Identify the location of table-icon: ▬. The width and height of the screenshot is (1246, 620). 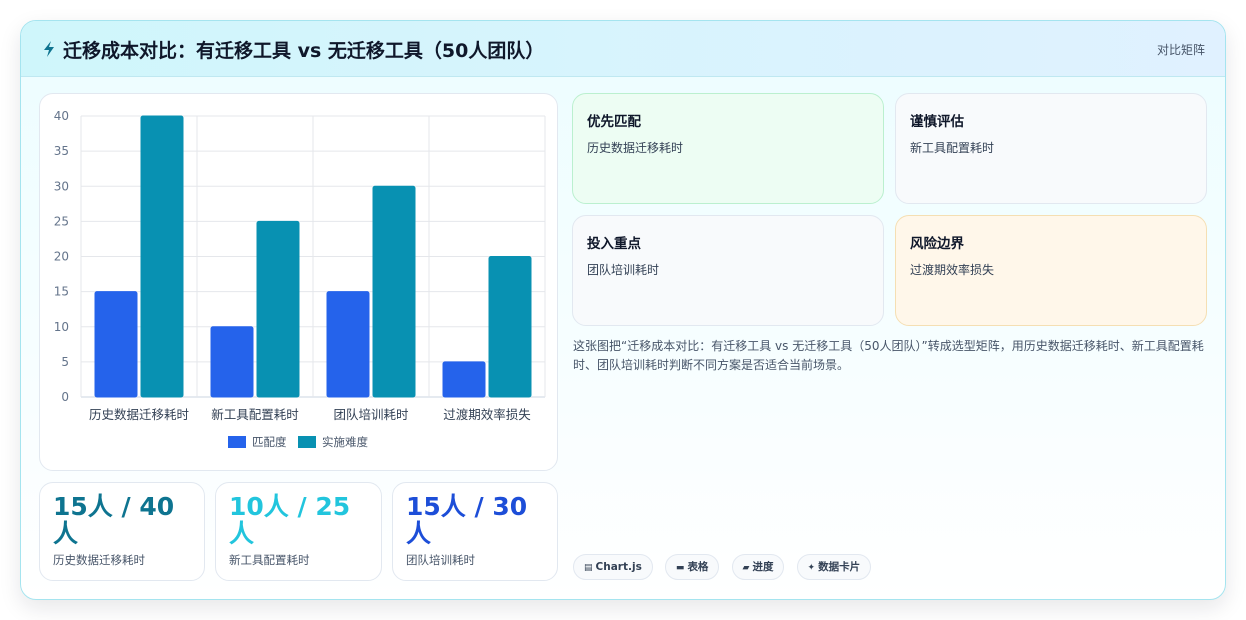
(680, 568).